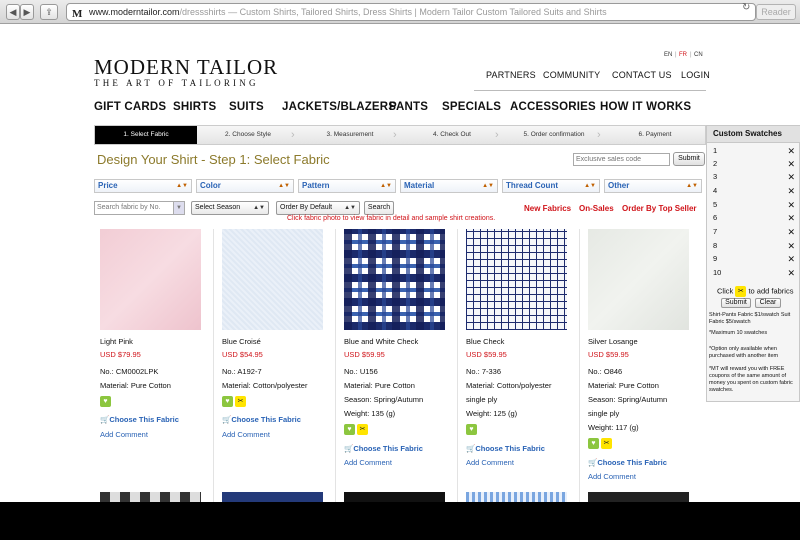 This screenshot has width=800, height=540. I want to click on step-check-out: 4. Check Out, so click(452, 135).